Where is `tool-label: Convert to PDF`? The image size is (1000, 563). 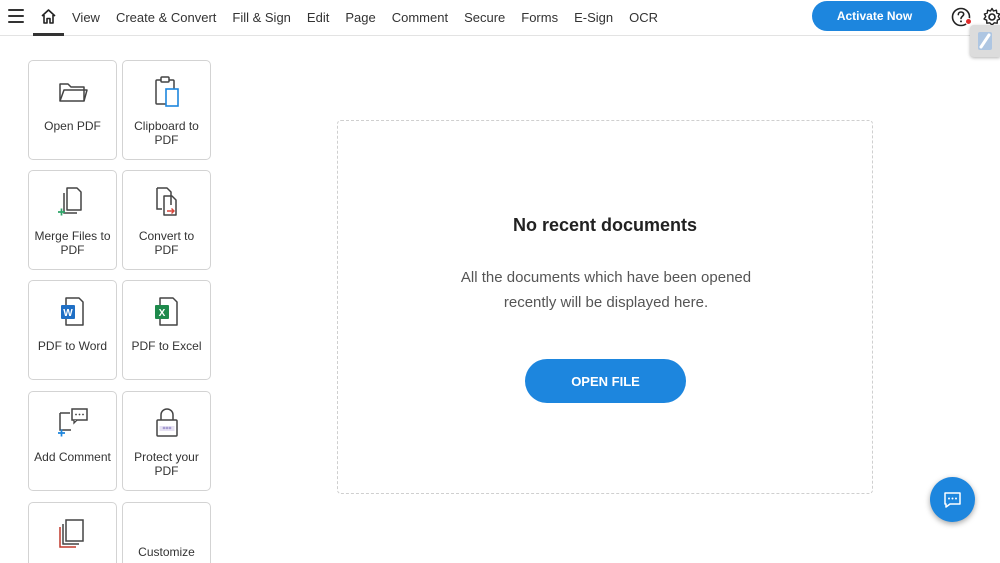 tool-label: Convert to PDF is located at coordinates (166, 243).